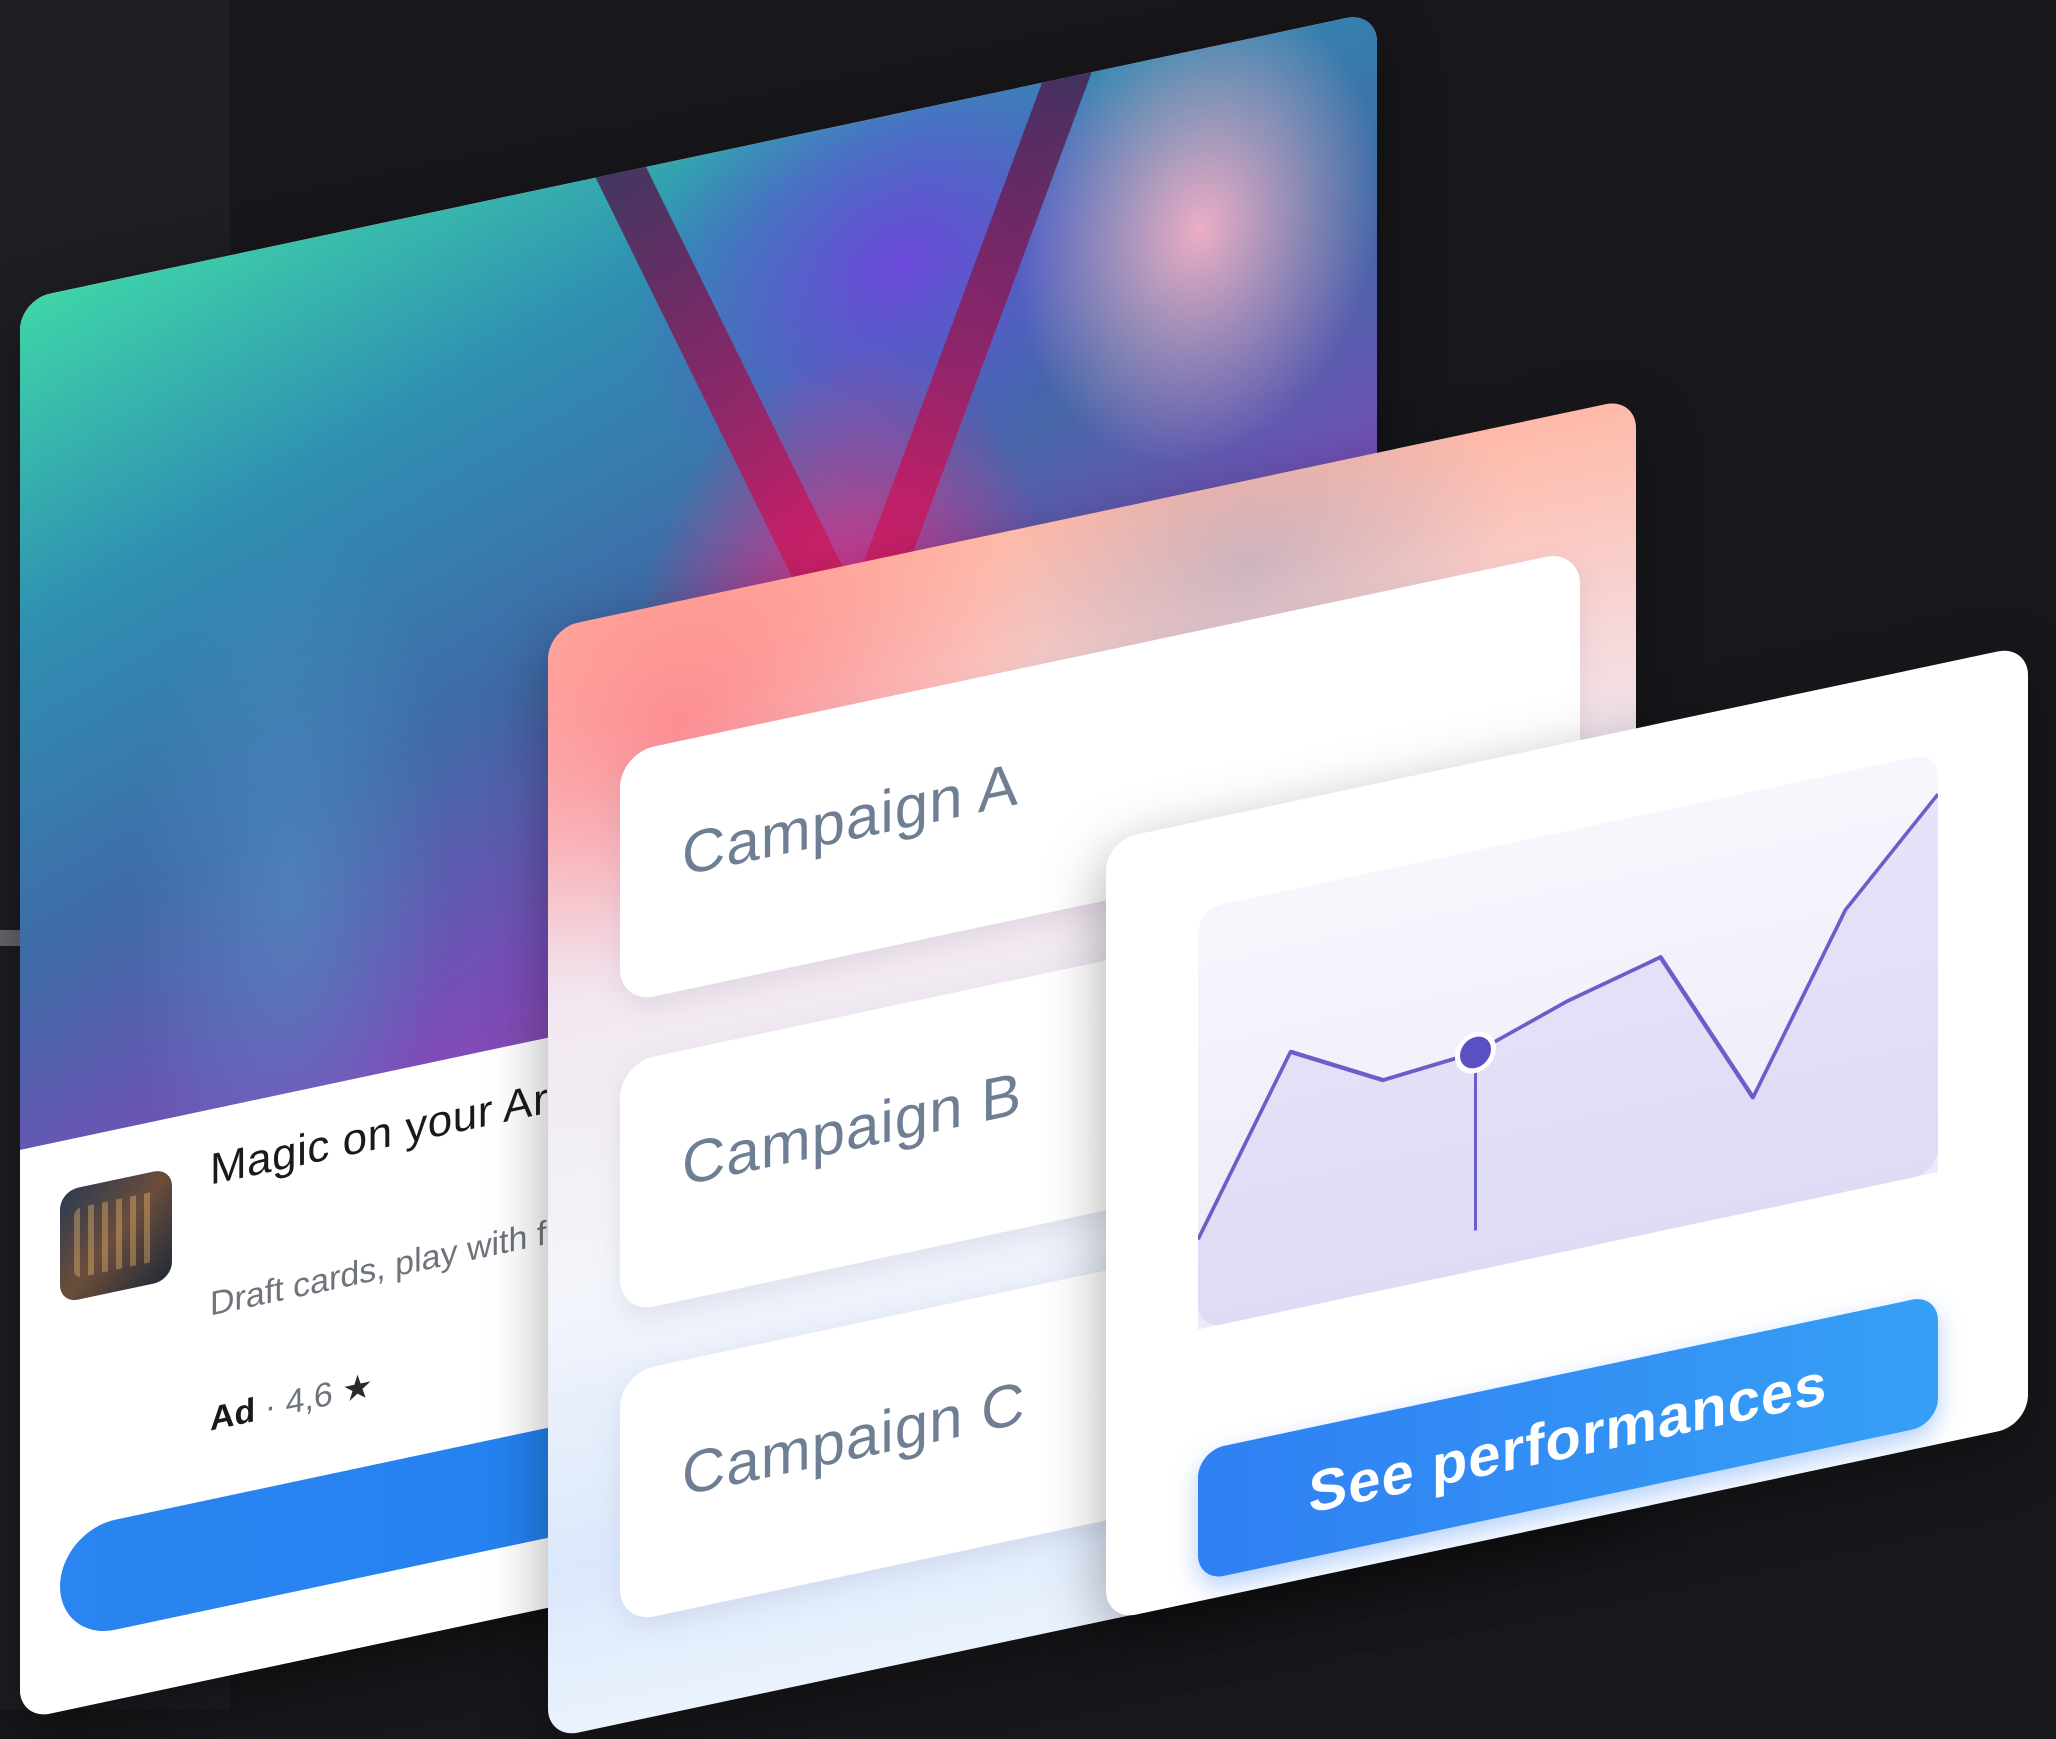 The width and height of the screenshot is (2056, 1739). I want to click on ad-meta: Ad · 4,6 ★, so click(291, 1402).